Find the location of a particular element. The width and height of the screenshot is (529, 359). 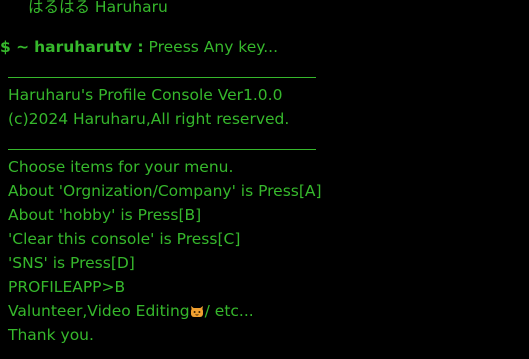

menu-item-d: 'SNS' is Press[D] is located at coordinates (71, 263).